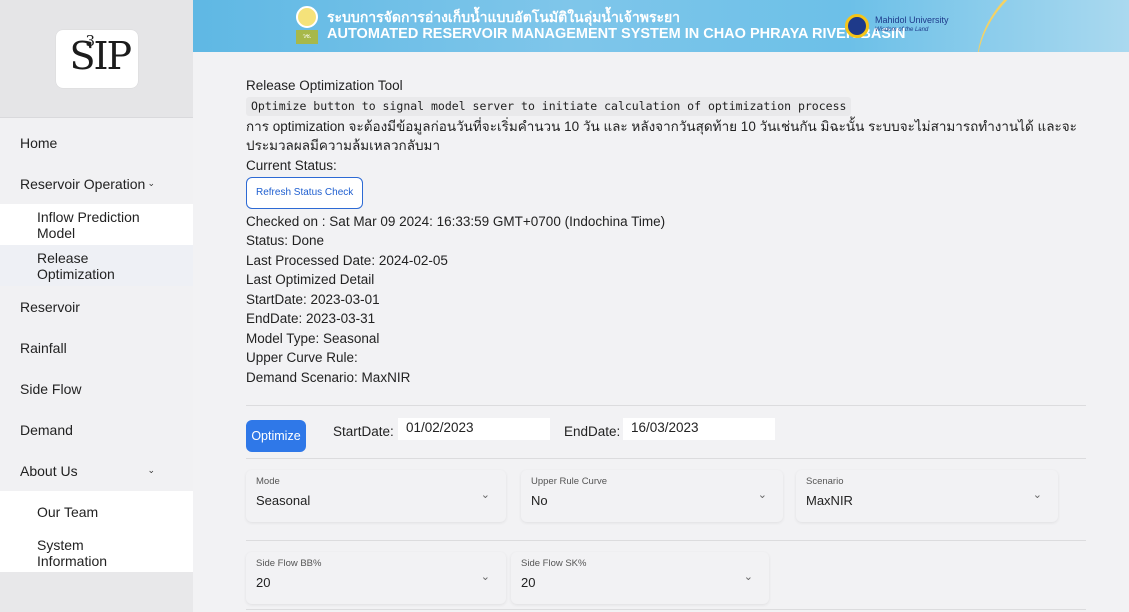  What do you see at coordinates (51, 388) in the screenshot?
I see `sidebar-item-label: Side Flow` at bounding box center [51, 388].